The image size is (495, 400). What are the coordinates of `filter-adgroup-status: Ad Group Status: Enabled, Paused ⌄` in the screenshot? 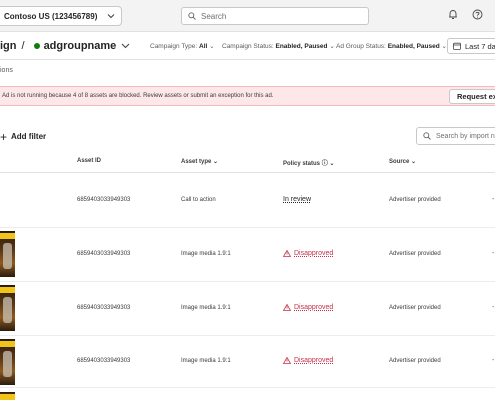 It's located at (391, 46).